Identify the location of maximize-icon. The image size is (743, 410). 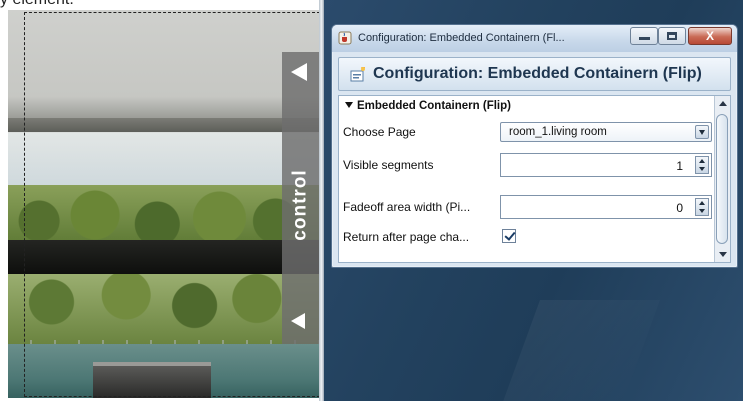
(672, 36).